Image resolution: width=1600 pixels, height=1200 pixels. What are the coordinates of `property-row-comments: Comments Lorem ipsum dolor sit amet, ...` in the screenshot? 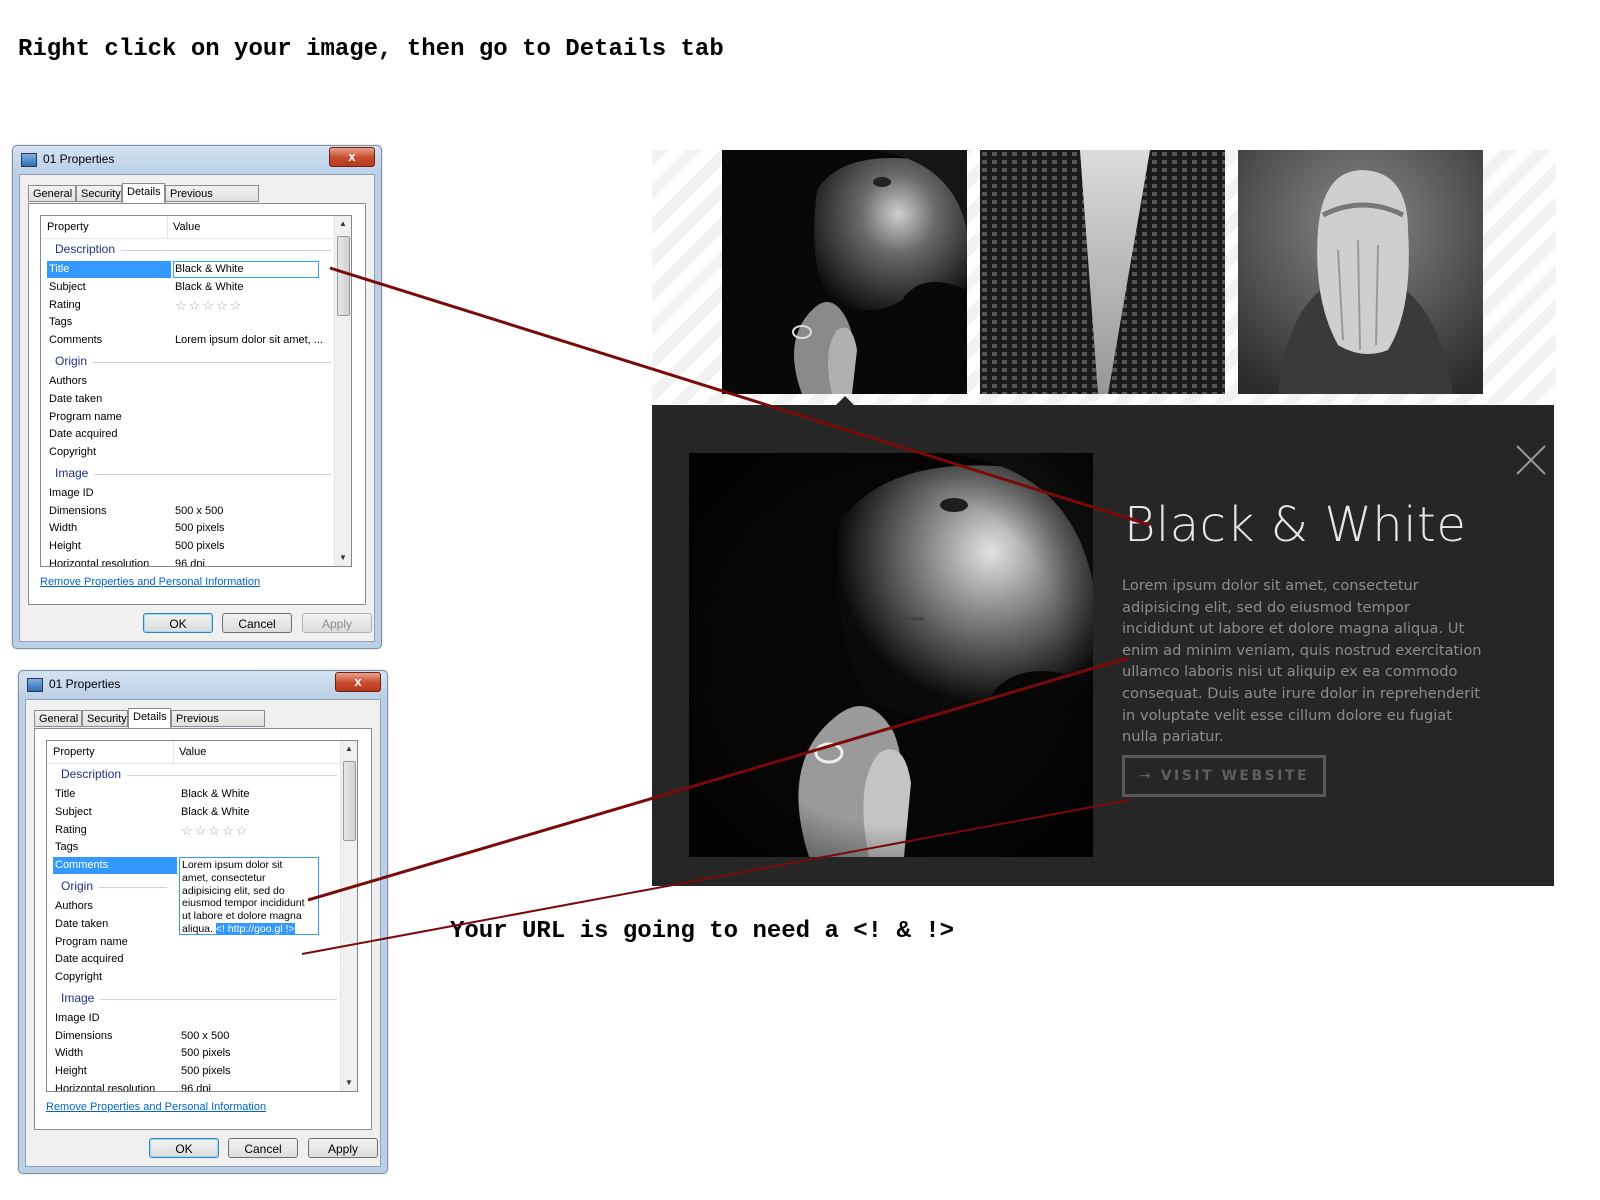 It's located at (190, 340).